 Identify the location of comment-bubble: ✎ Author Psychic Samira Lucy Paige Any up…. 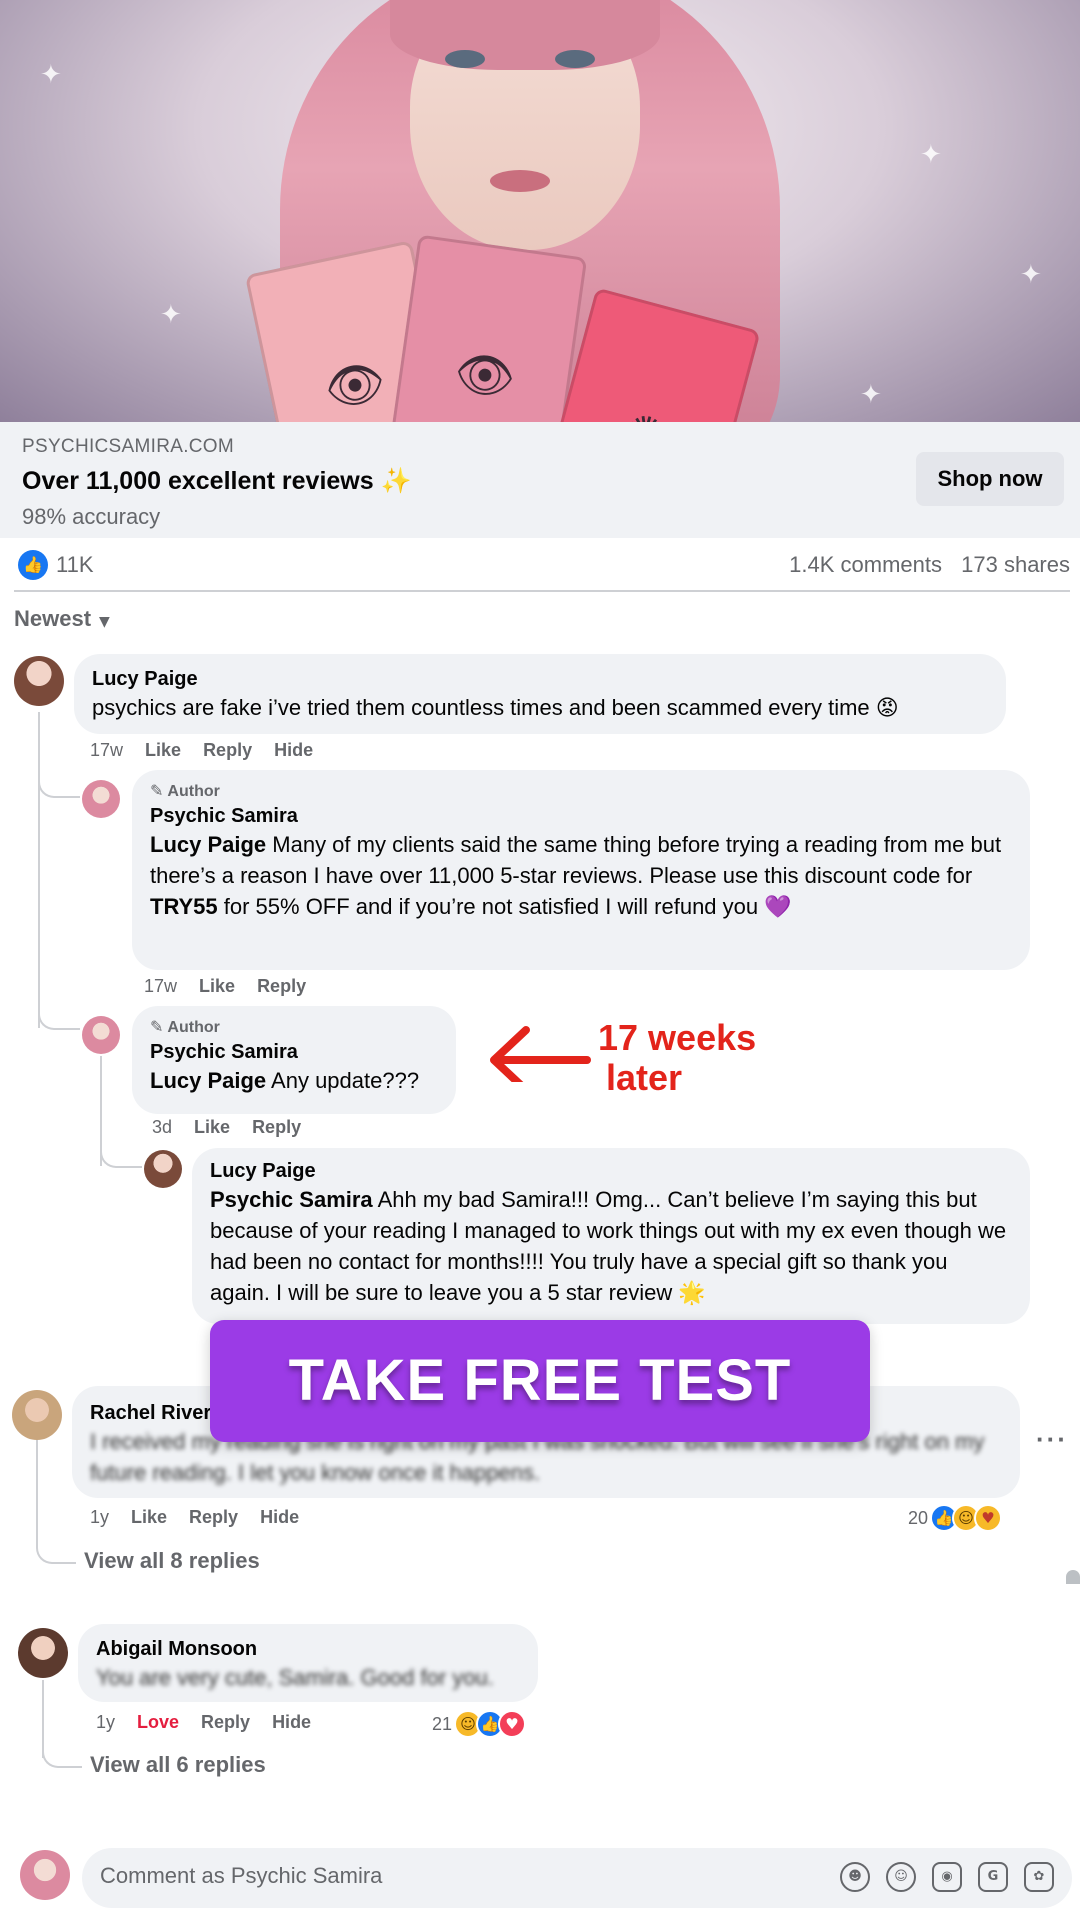
(294, 1060).